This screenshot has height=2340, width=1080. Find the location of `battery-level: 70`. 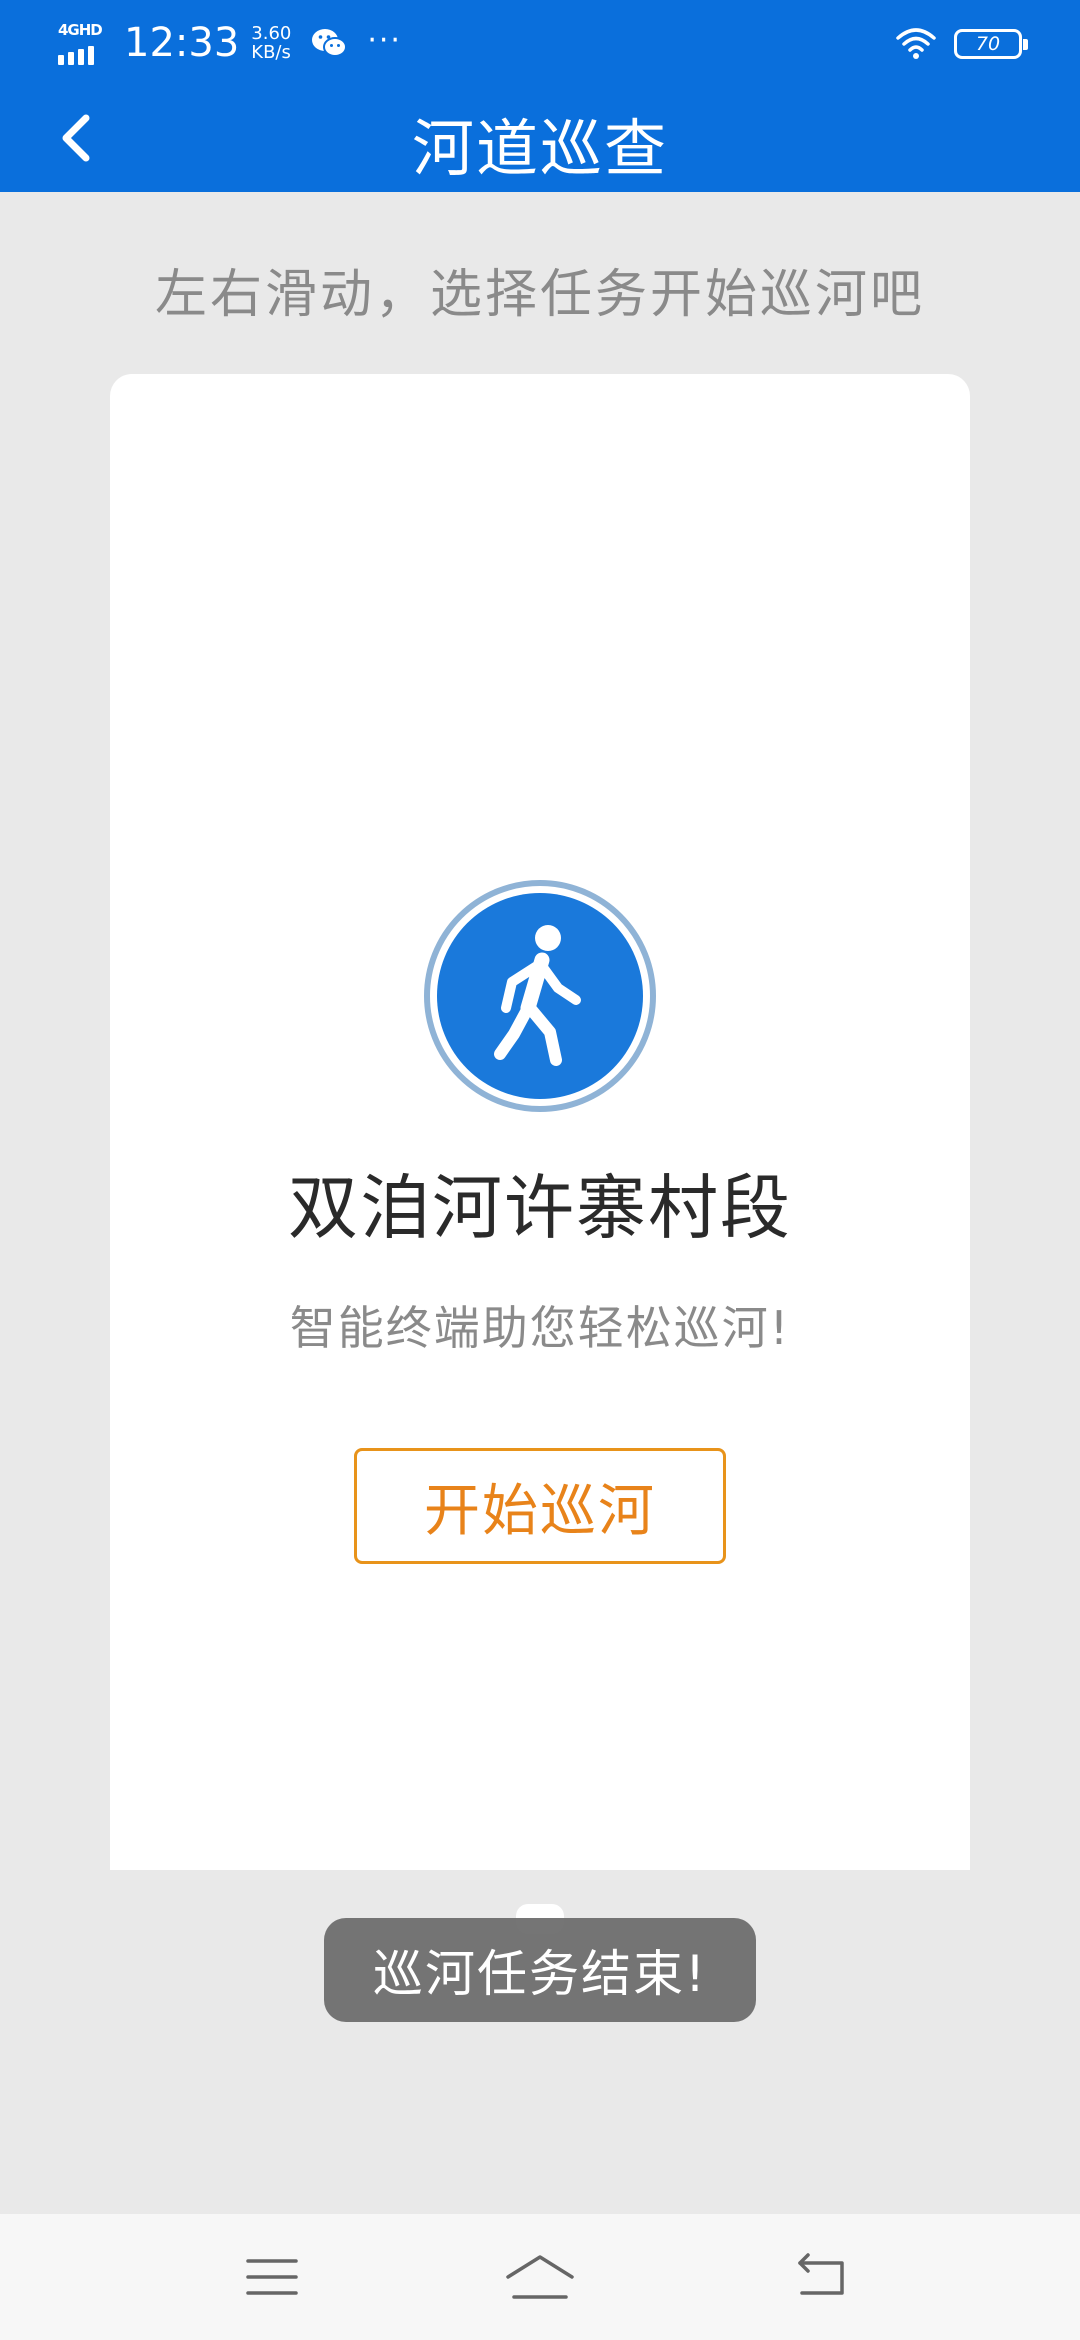

battery-level: 70 is located at coordinates (988, 44).